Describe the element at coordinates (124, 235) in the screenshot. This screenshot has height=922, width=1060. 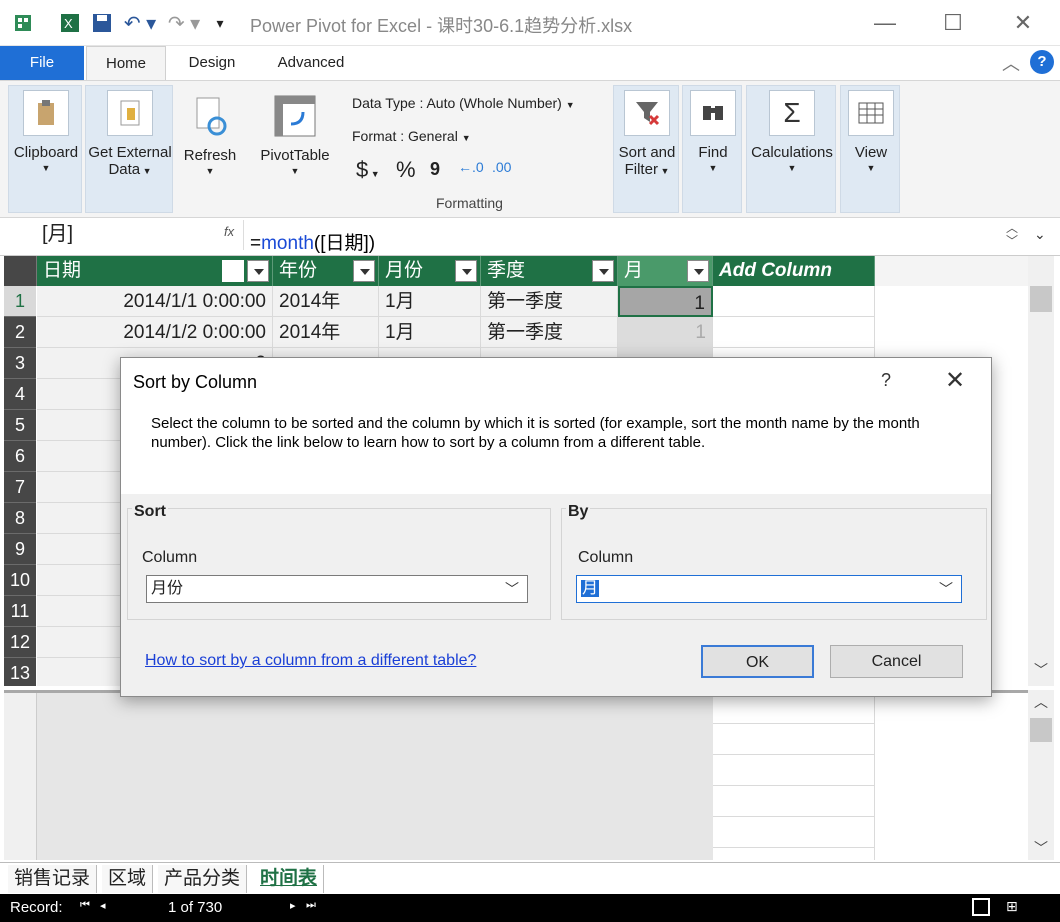
I see `name-box: [月]` at that location.